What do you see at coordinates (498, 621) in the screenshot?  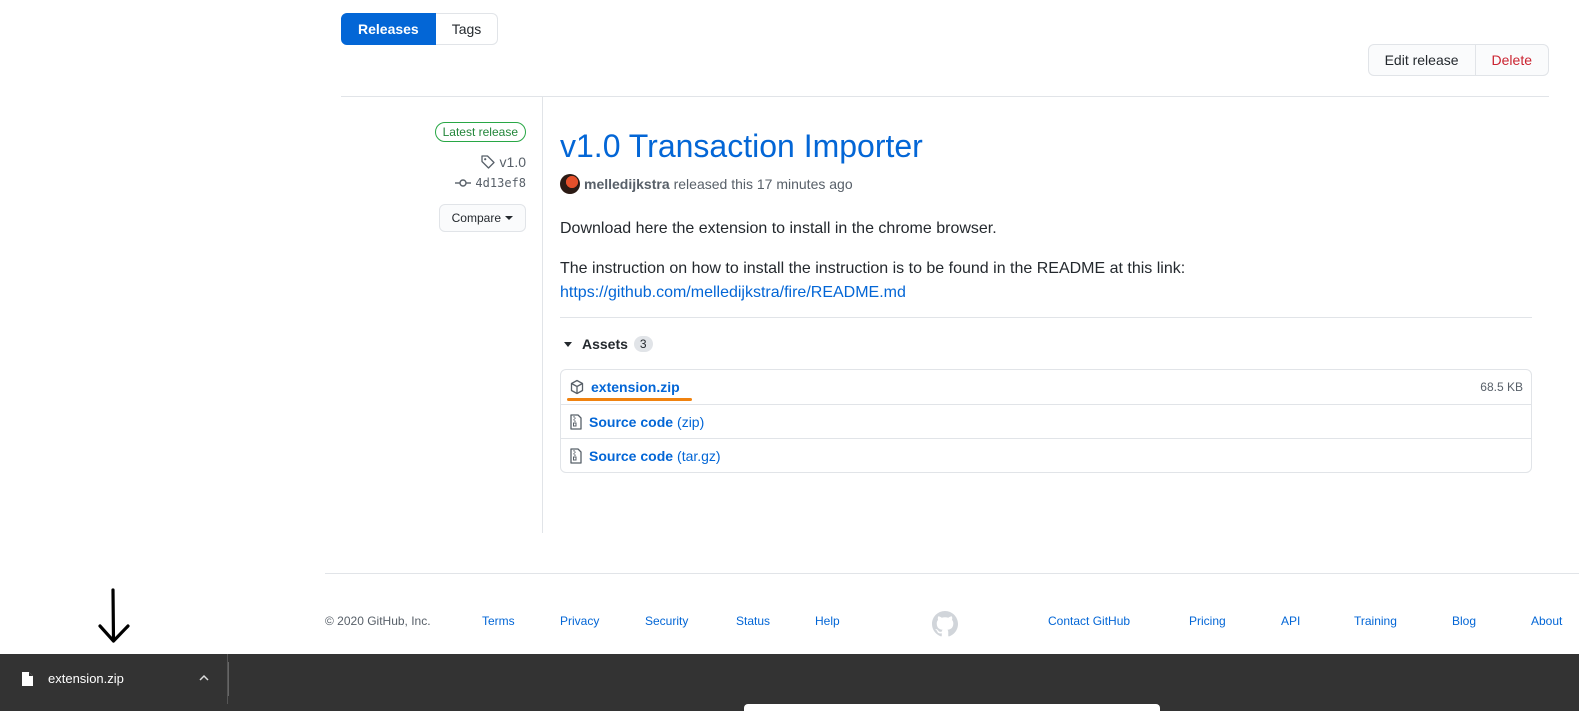 I see `footer-link-terms: Terms` at bounding box center [498, 621].